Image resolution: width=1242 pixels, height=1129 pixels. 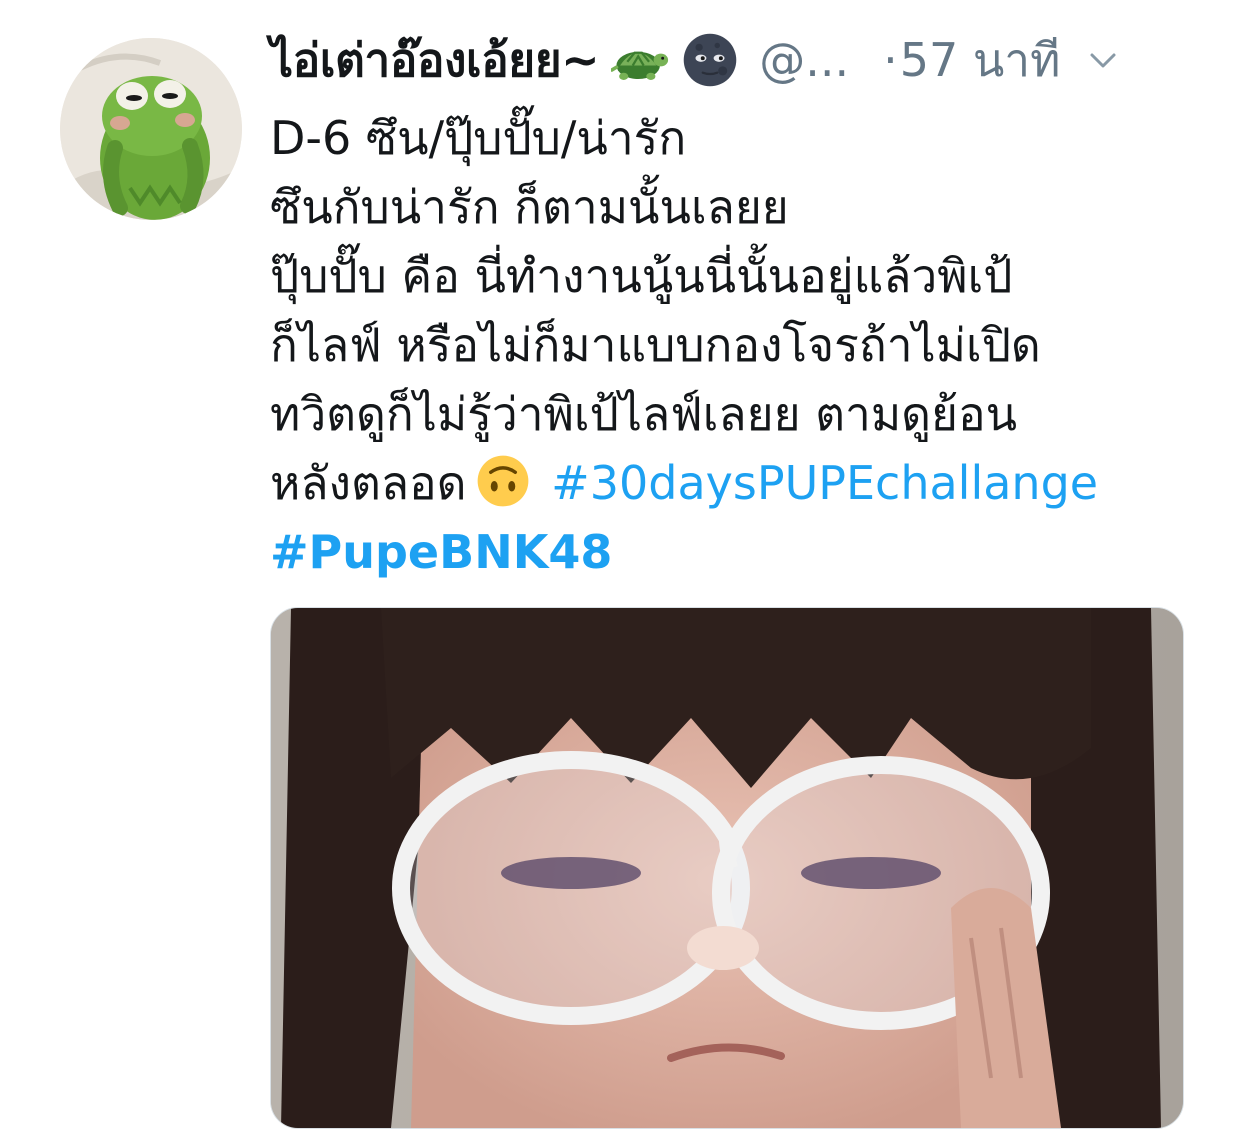 I want to click on tweet-header: ไอ่เต่าอ๊องเอ้ยย~ @... · 57 นาที, so click(x=735, y=60).